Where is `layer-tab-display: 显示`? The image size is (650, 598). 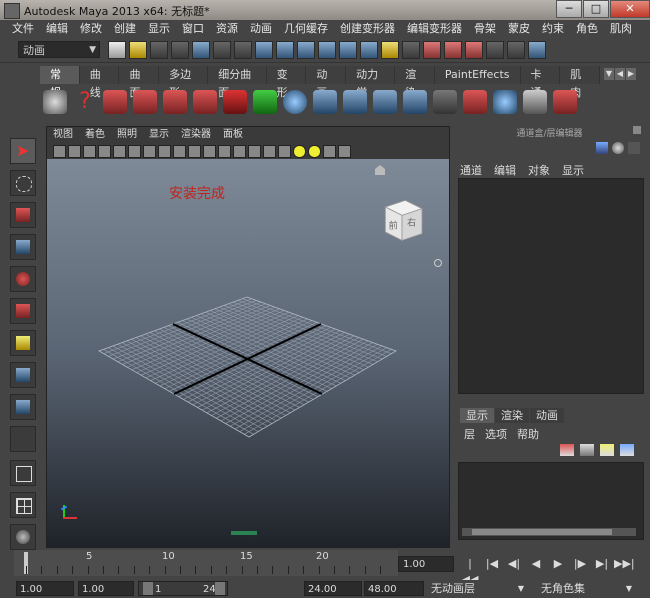 layer-tab-display: 显示 is located at coordinates (477, 415).